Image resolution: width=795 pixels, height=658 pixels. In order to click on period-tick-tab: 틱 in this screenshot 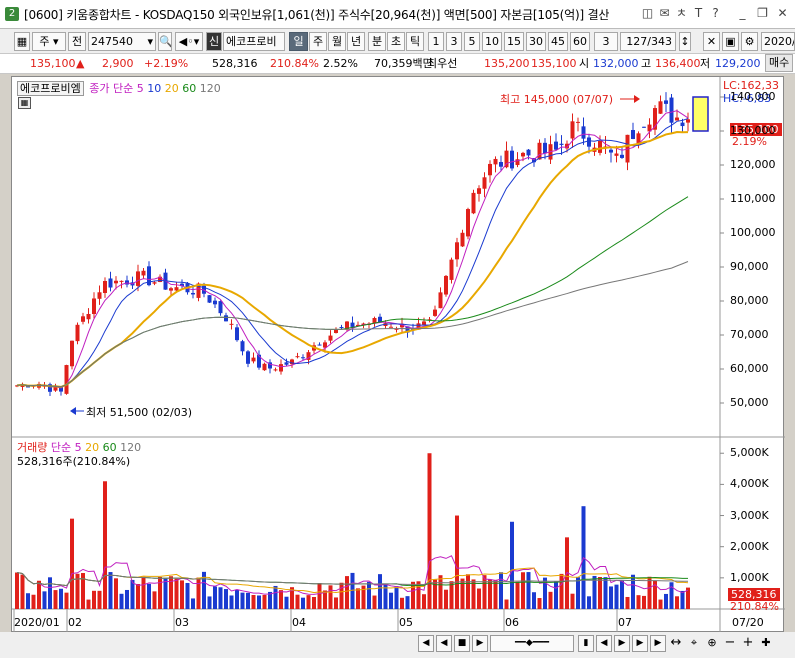, I will do `click(415, 41)`.